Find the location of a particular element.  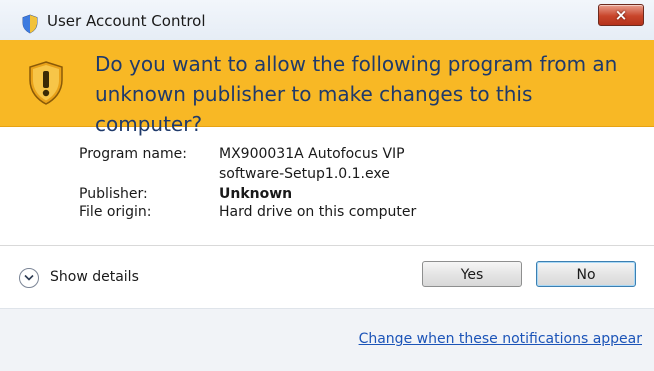

close-button: × is located at coordinates (621, 15).